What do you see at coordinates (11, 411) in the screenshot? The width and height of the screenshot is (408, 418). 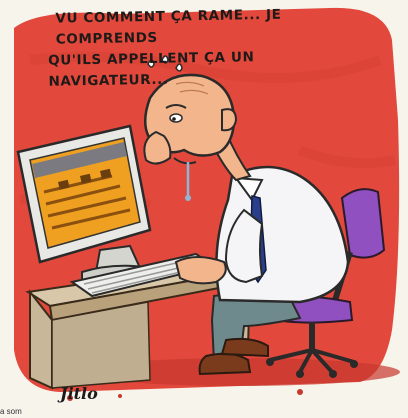 I see `cropped-page-text: a som` at bounding box center [11, 411].